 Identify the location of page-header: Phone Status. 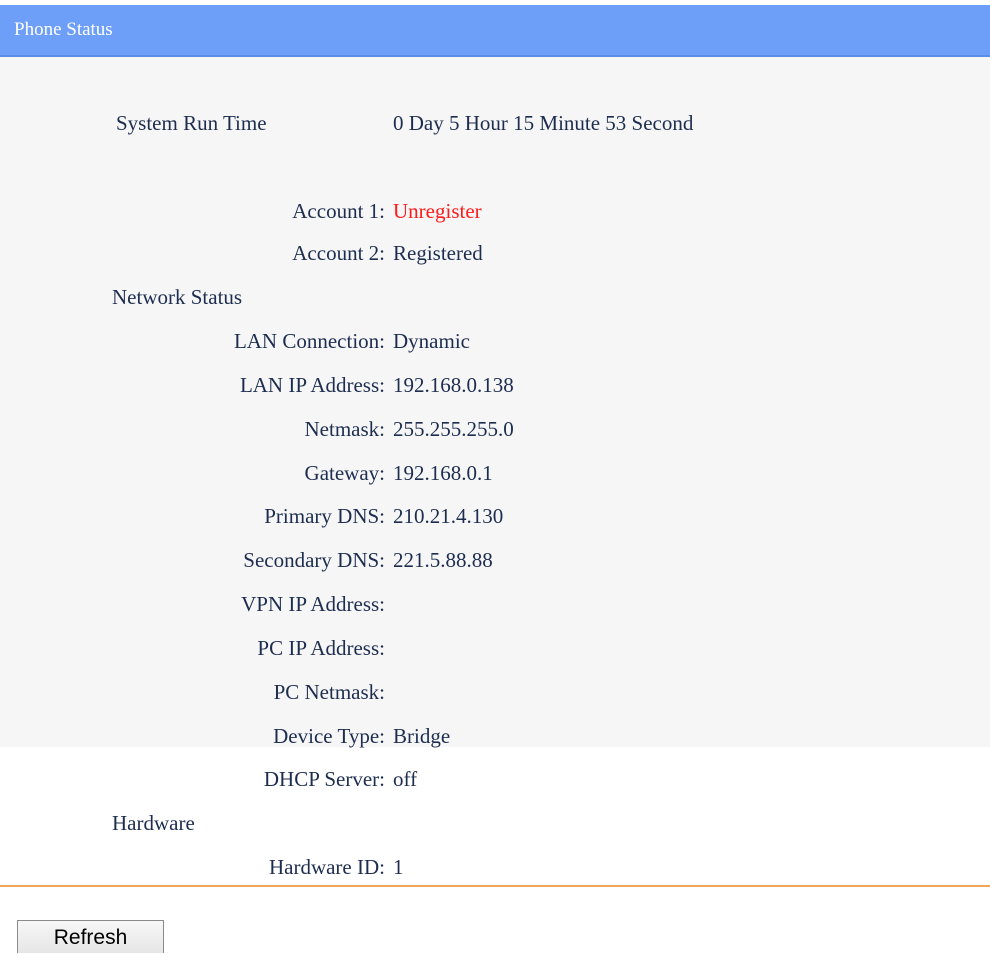
(495, 31).